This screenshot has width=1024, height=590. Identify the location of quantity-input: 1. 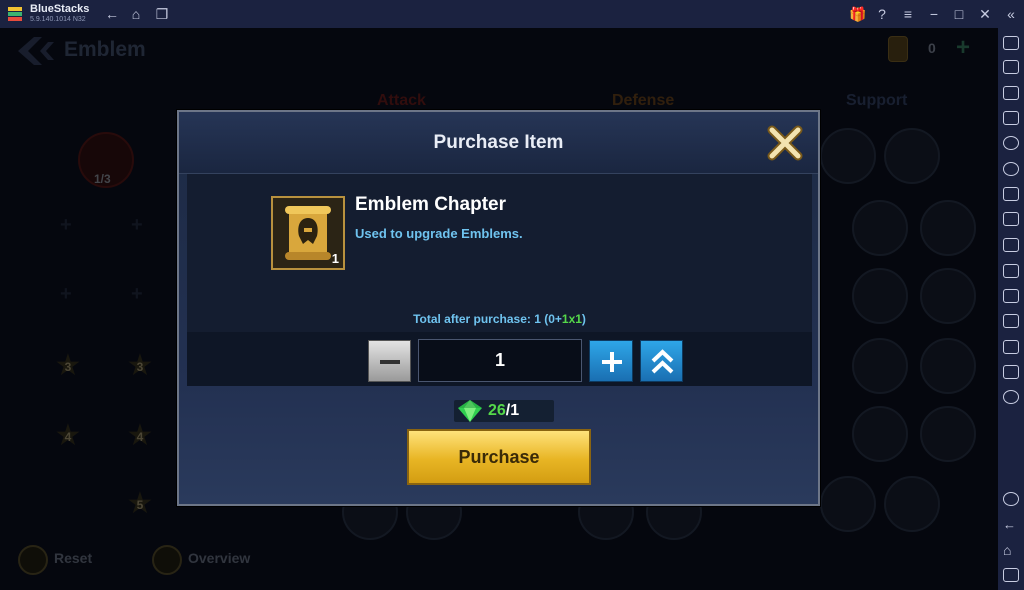
(500, 360).